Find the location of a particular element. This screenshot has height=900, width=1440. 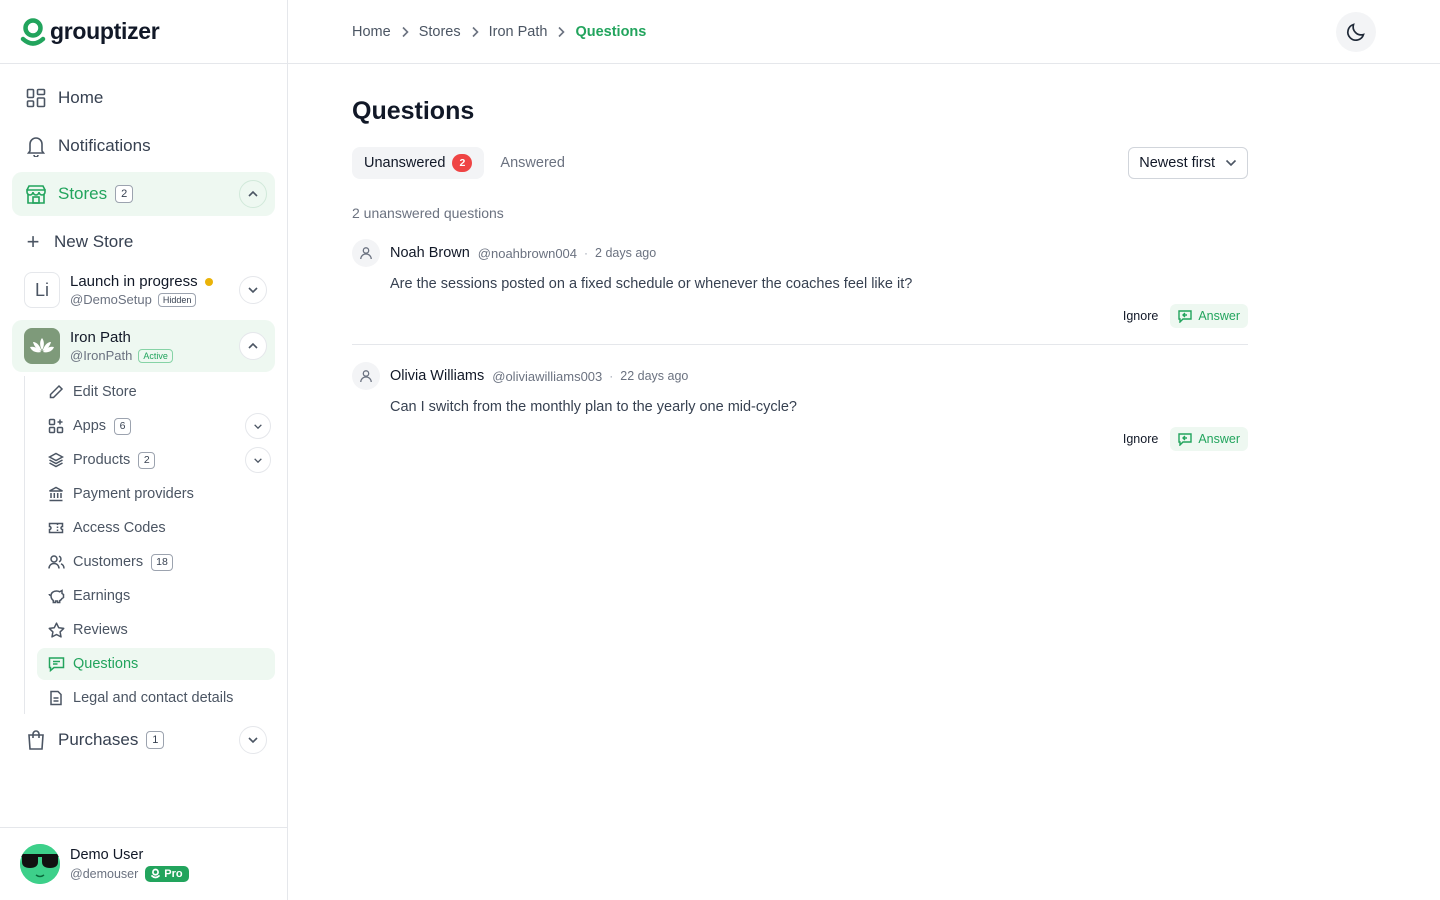

question-time: 22 days ago is located at coordinates (654, 376).